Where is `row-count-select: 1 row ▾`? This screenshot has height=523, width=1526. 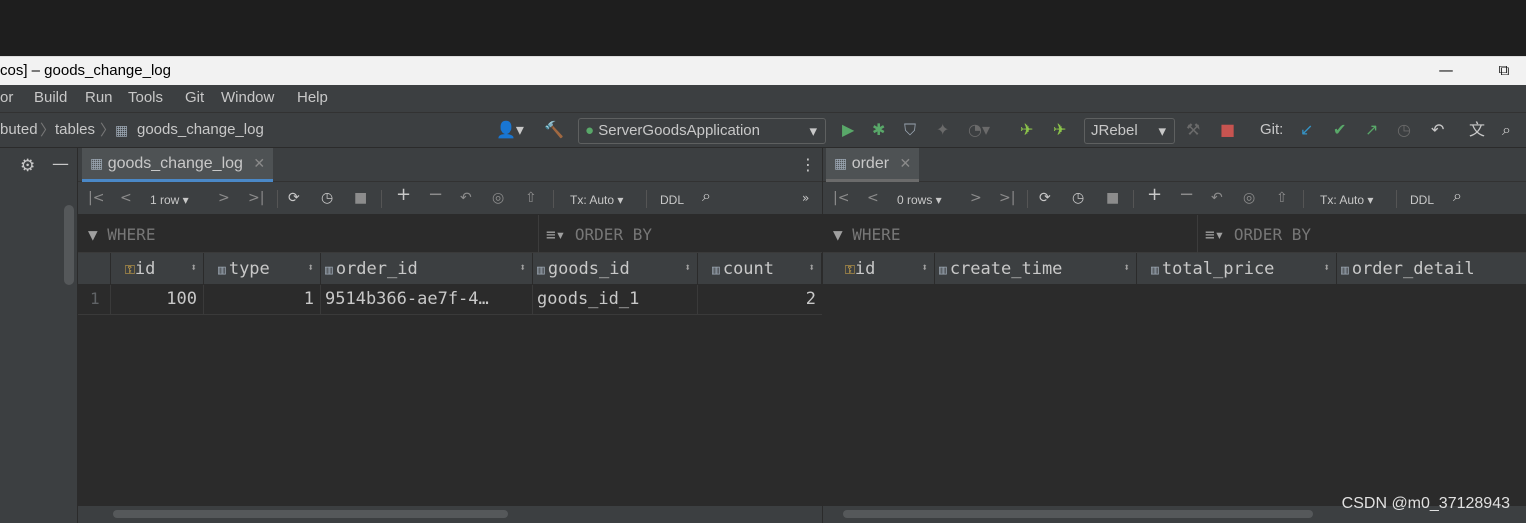
row-count-select: 1 row ▾ is located at coordinates (169, 200).